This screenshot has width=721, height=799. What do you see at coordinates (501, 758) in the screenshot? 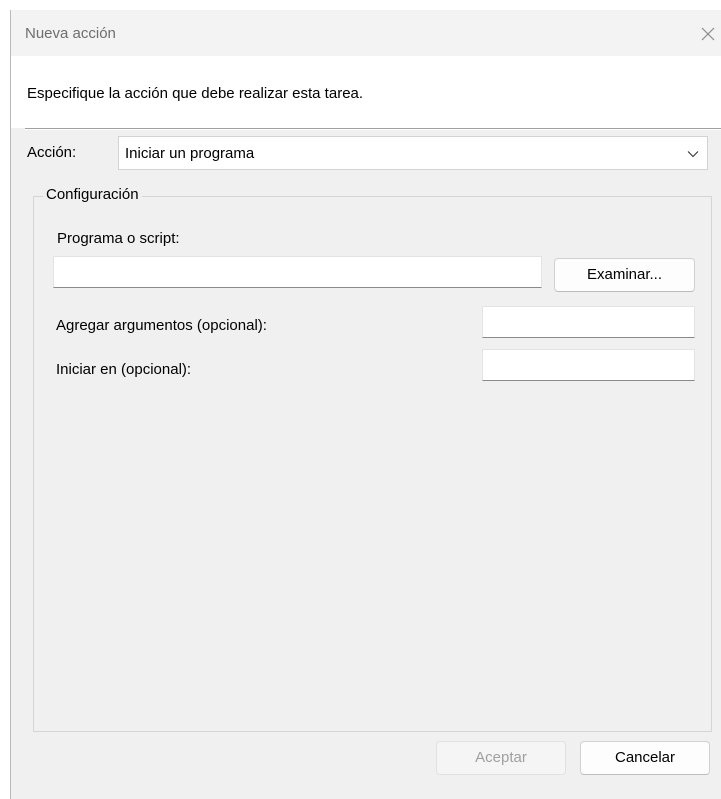
I see `ok-button: Aceptar` at bounding box center [501, 758].